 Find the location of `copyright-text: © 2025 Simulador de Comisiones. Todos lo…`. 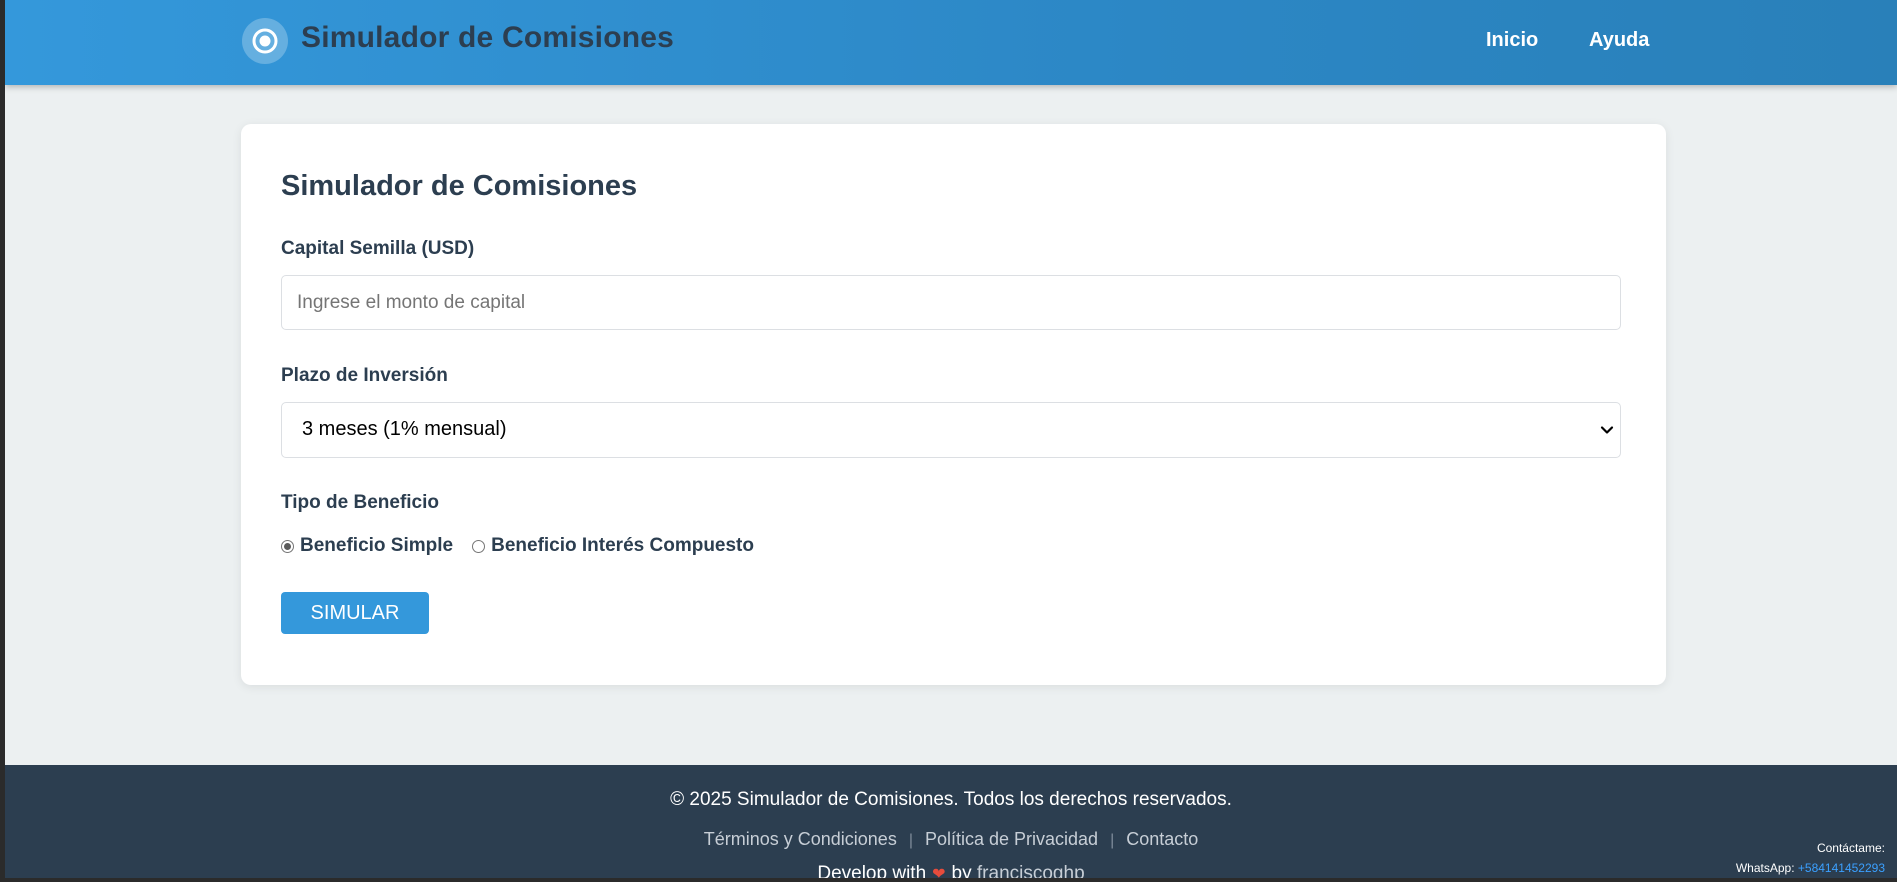

copyright-text: © 2025 Simulador de Comisiones. Todos lo… is located at coordinates (951, 799).